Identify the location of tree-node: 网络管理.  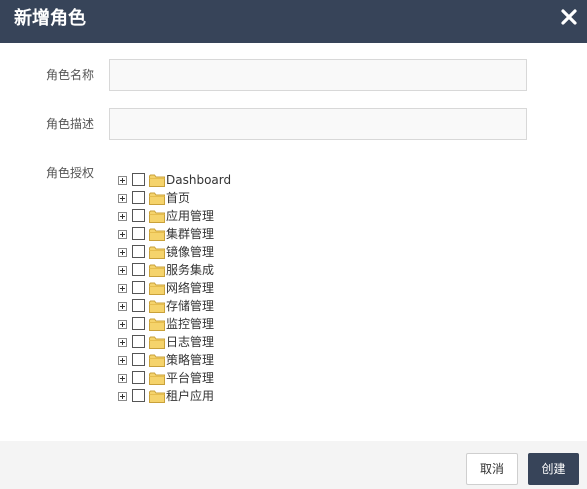
(217, 289).